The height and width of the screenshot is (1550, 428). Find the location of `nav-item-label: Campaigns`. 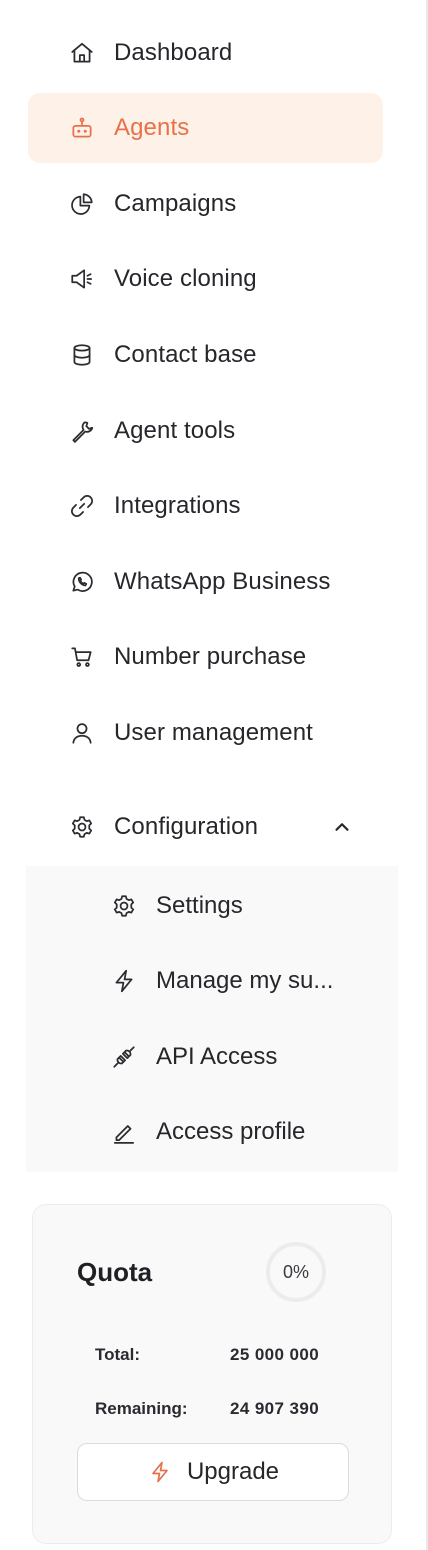

nav-item-label: Campaigns is located at coordinates (175, 203).